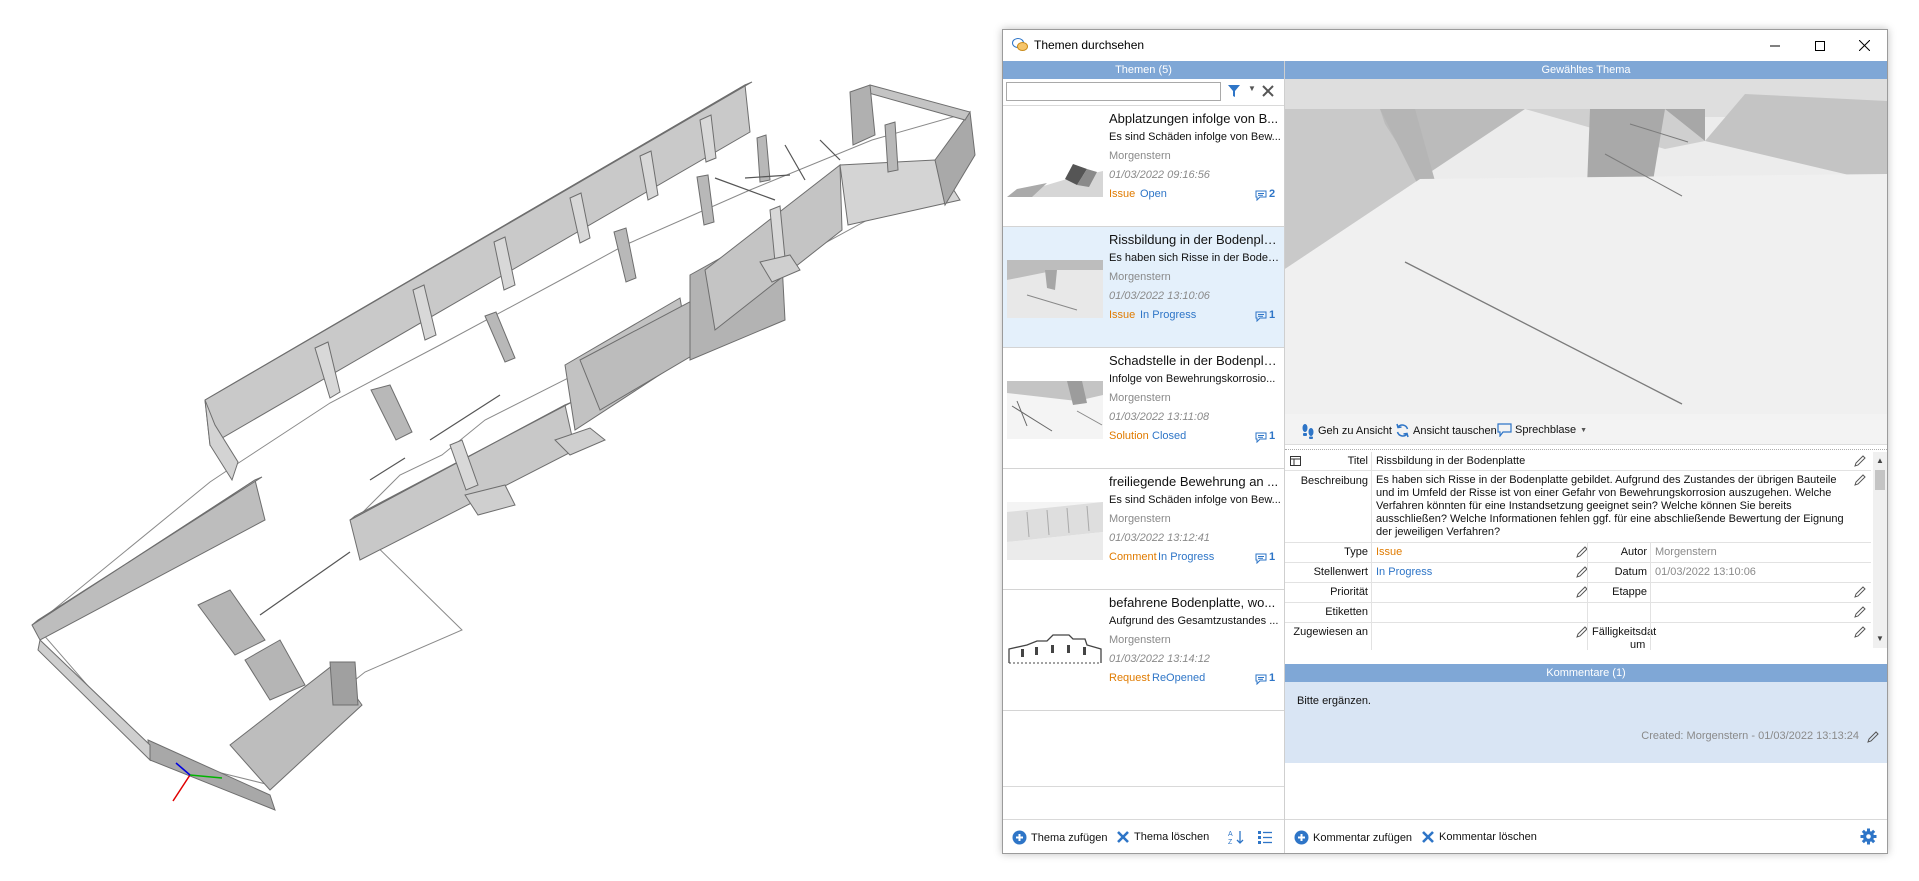 The width and height of the screenshot is (1919, 881). What do you see at coordinates (1450, 461) in the screenshot?
I see `title-value: Rissbildung in der Bodenplatte` at bounding box center [1450, 461].